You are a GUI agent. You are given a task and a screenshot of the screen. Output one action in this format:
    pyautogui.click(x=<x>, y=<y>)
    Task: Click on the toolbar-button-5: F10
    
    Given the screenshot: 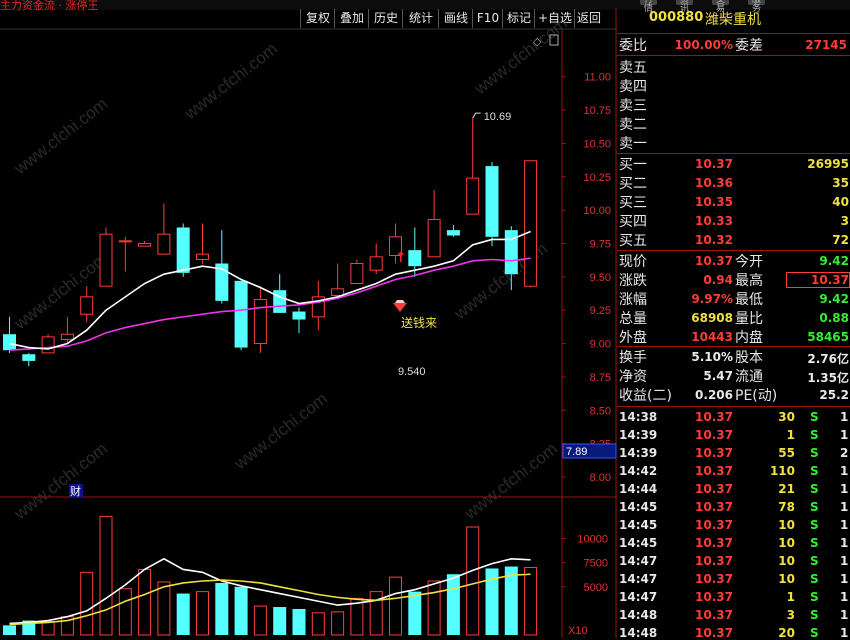 What is the action you would take?
    pyautogui.click(x=487, y=18)
    